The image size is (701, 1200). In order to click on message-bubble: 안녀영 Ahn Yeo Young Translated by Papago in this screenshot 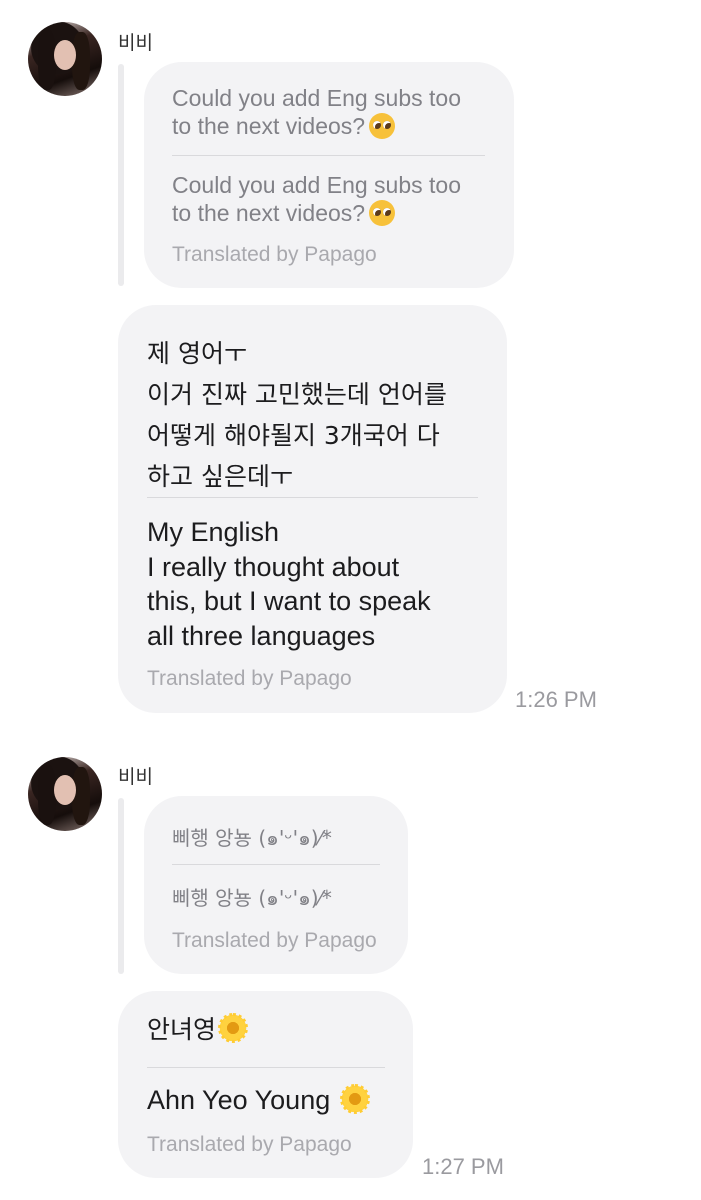, I will do `click(265, 1084)`.